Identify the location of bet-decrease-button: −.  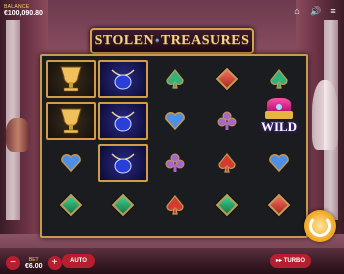
(13, 263).